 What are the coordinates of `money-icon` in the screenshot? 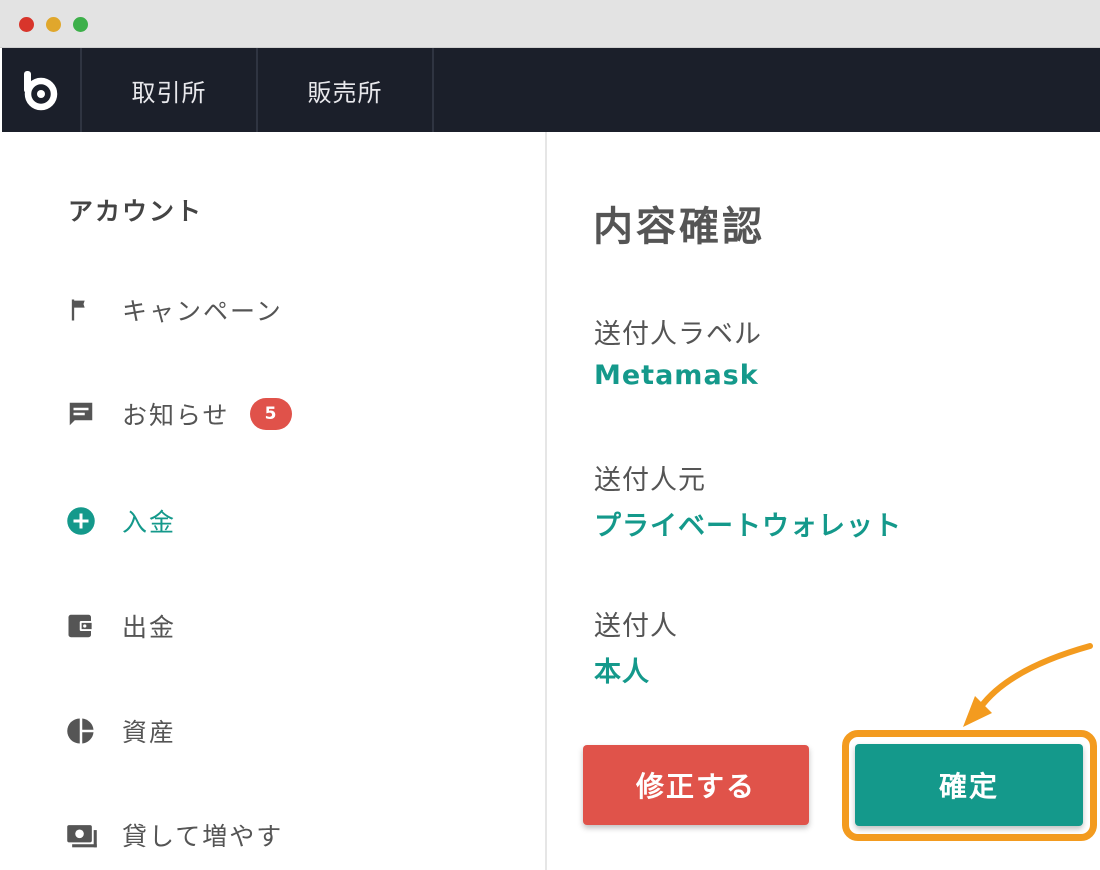 It's located at (83, 835).